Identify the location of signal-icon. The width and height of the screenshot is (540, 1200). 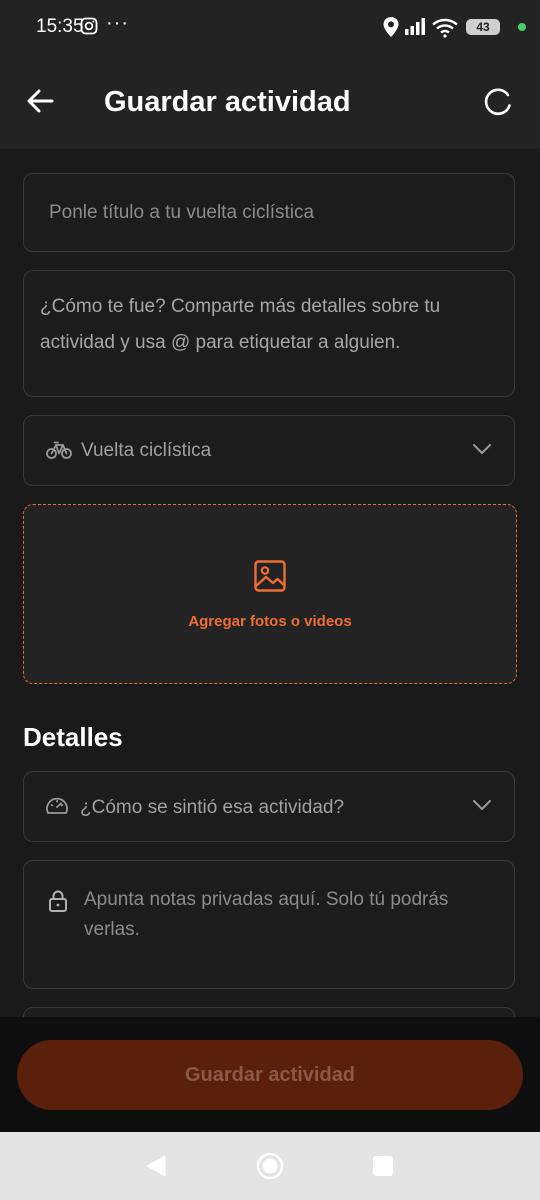
(415, 26).